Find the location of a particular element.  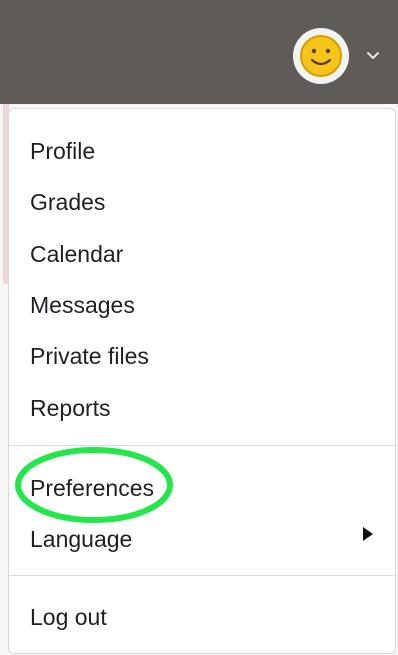

menu-item-messages: Messages is located at coordinates (82, 305).